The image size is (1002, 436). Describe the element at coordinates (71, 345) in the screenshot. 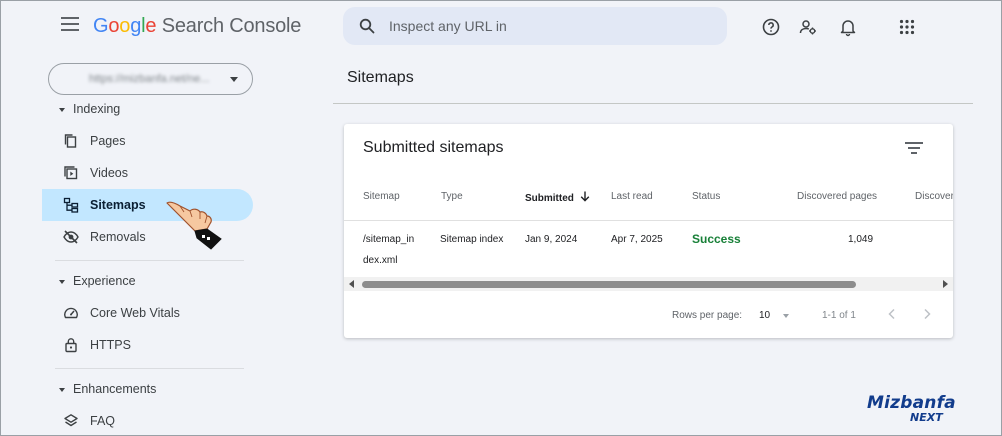

I see `lock-icon` at that location.